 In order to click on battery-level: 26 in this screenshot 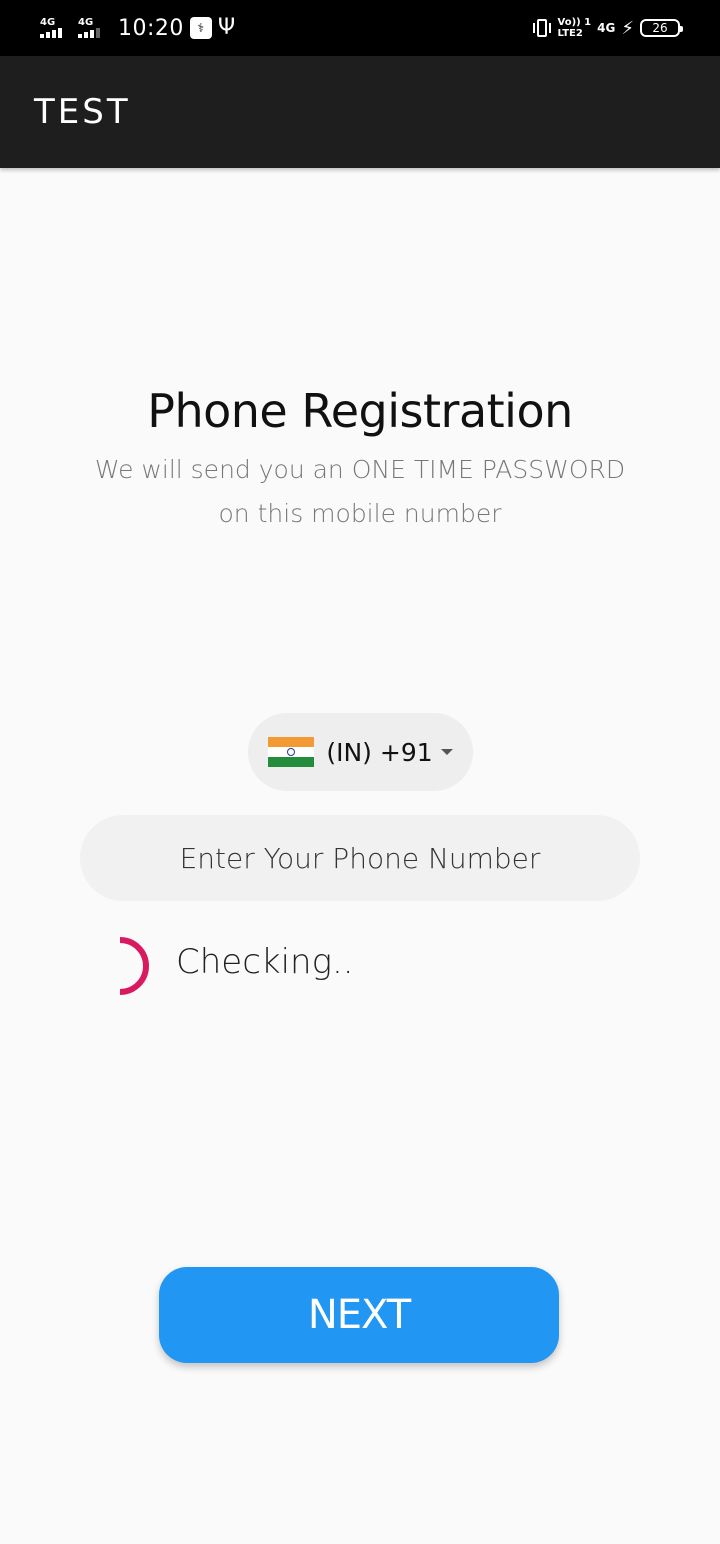, I will do `click(660, 28)`.